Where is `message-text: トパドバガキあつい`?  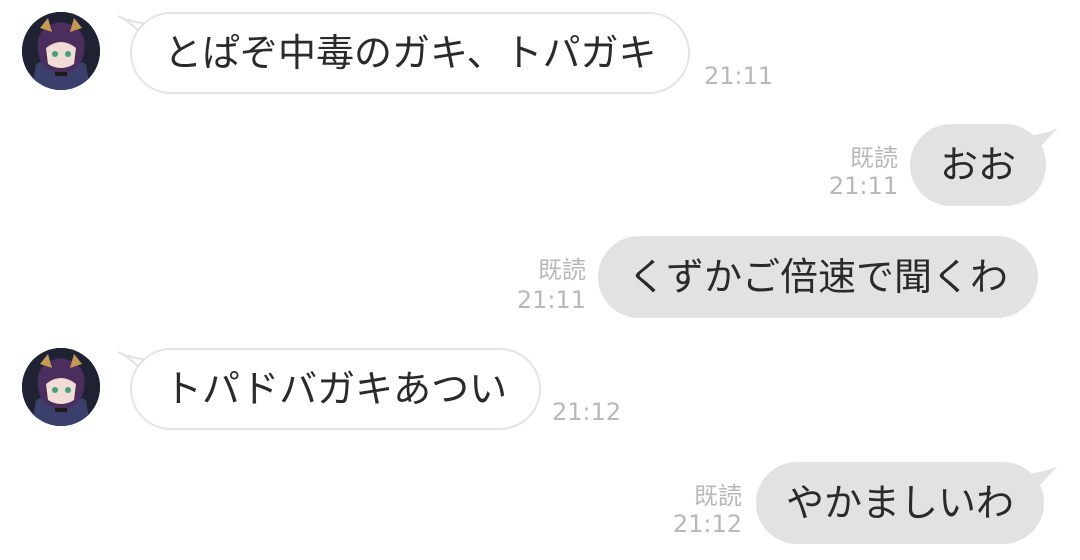 message-text: トパドバガキあつい is located at coordinates (336, 389).